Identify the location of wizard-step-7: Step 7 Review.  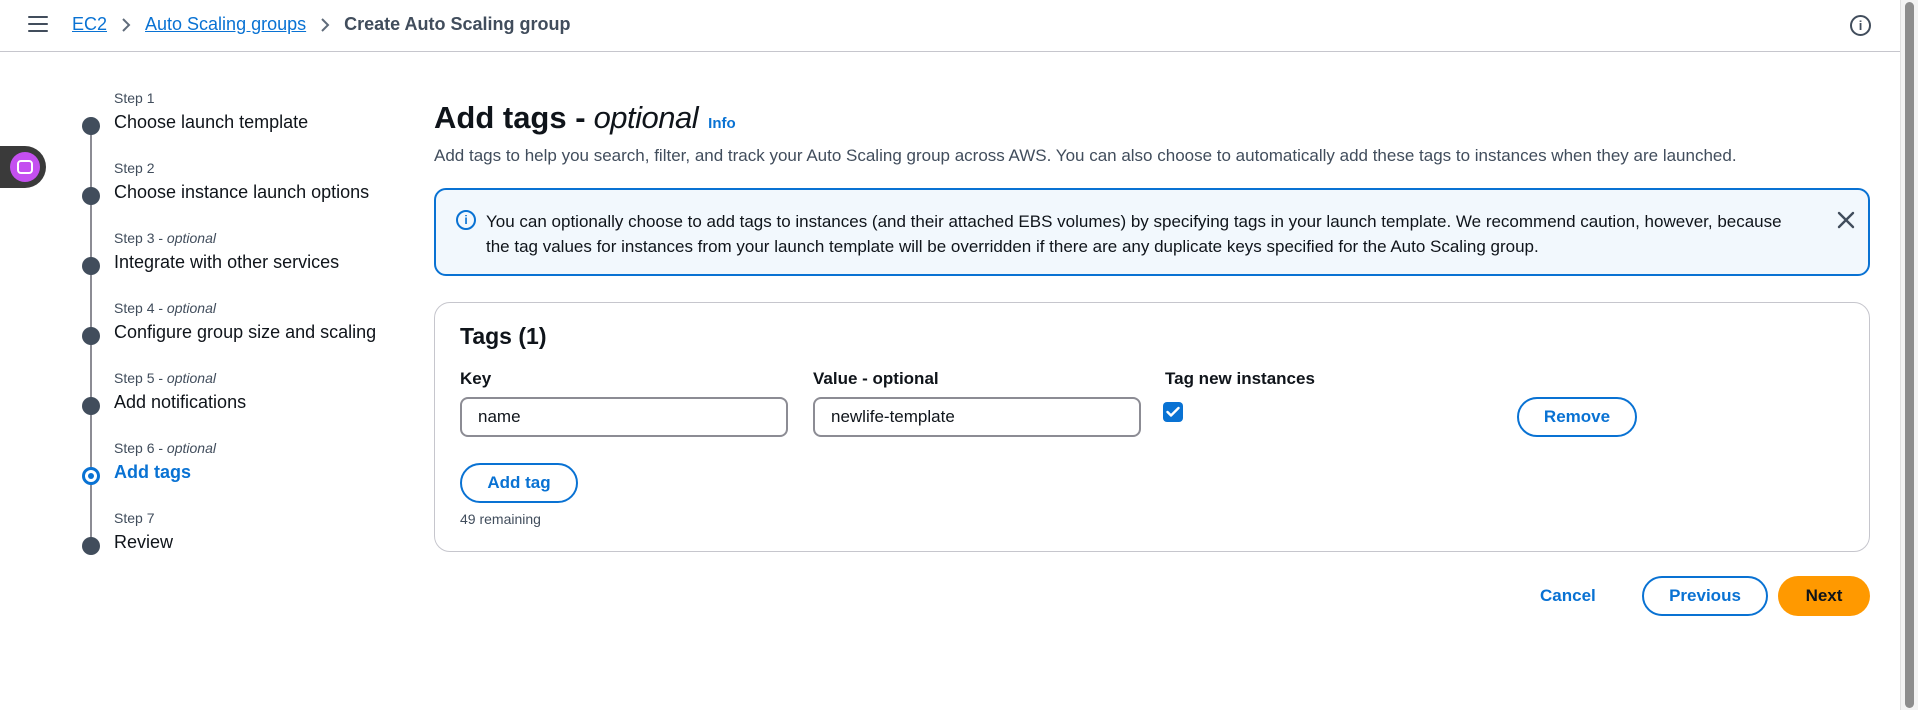
(236, 538).